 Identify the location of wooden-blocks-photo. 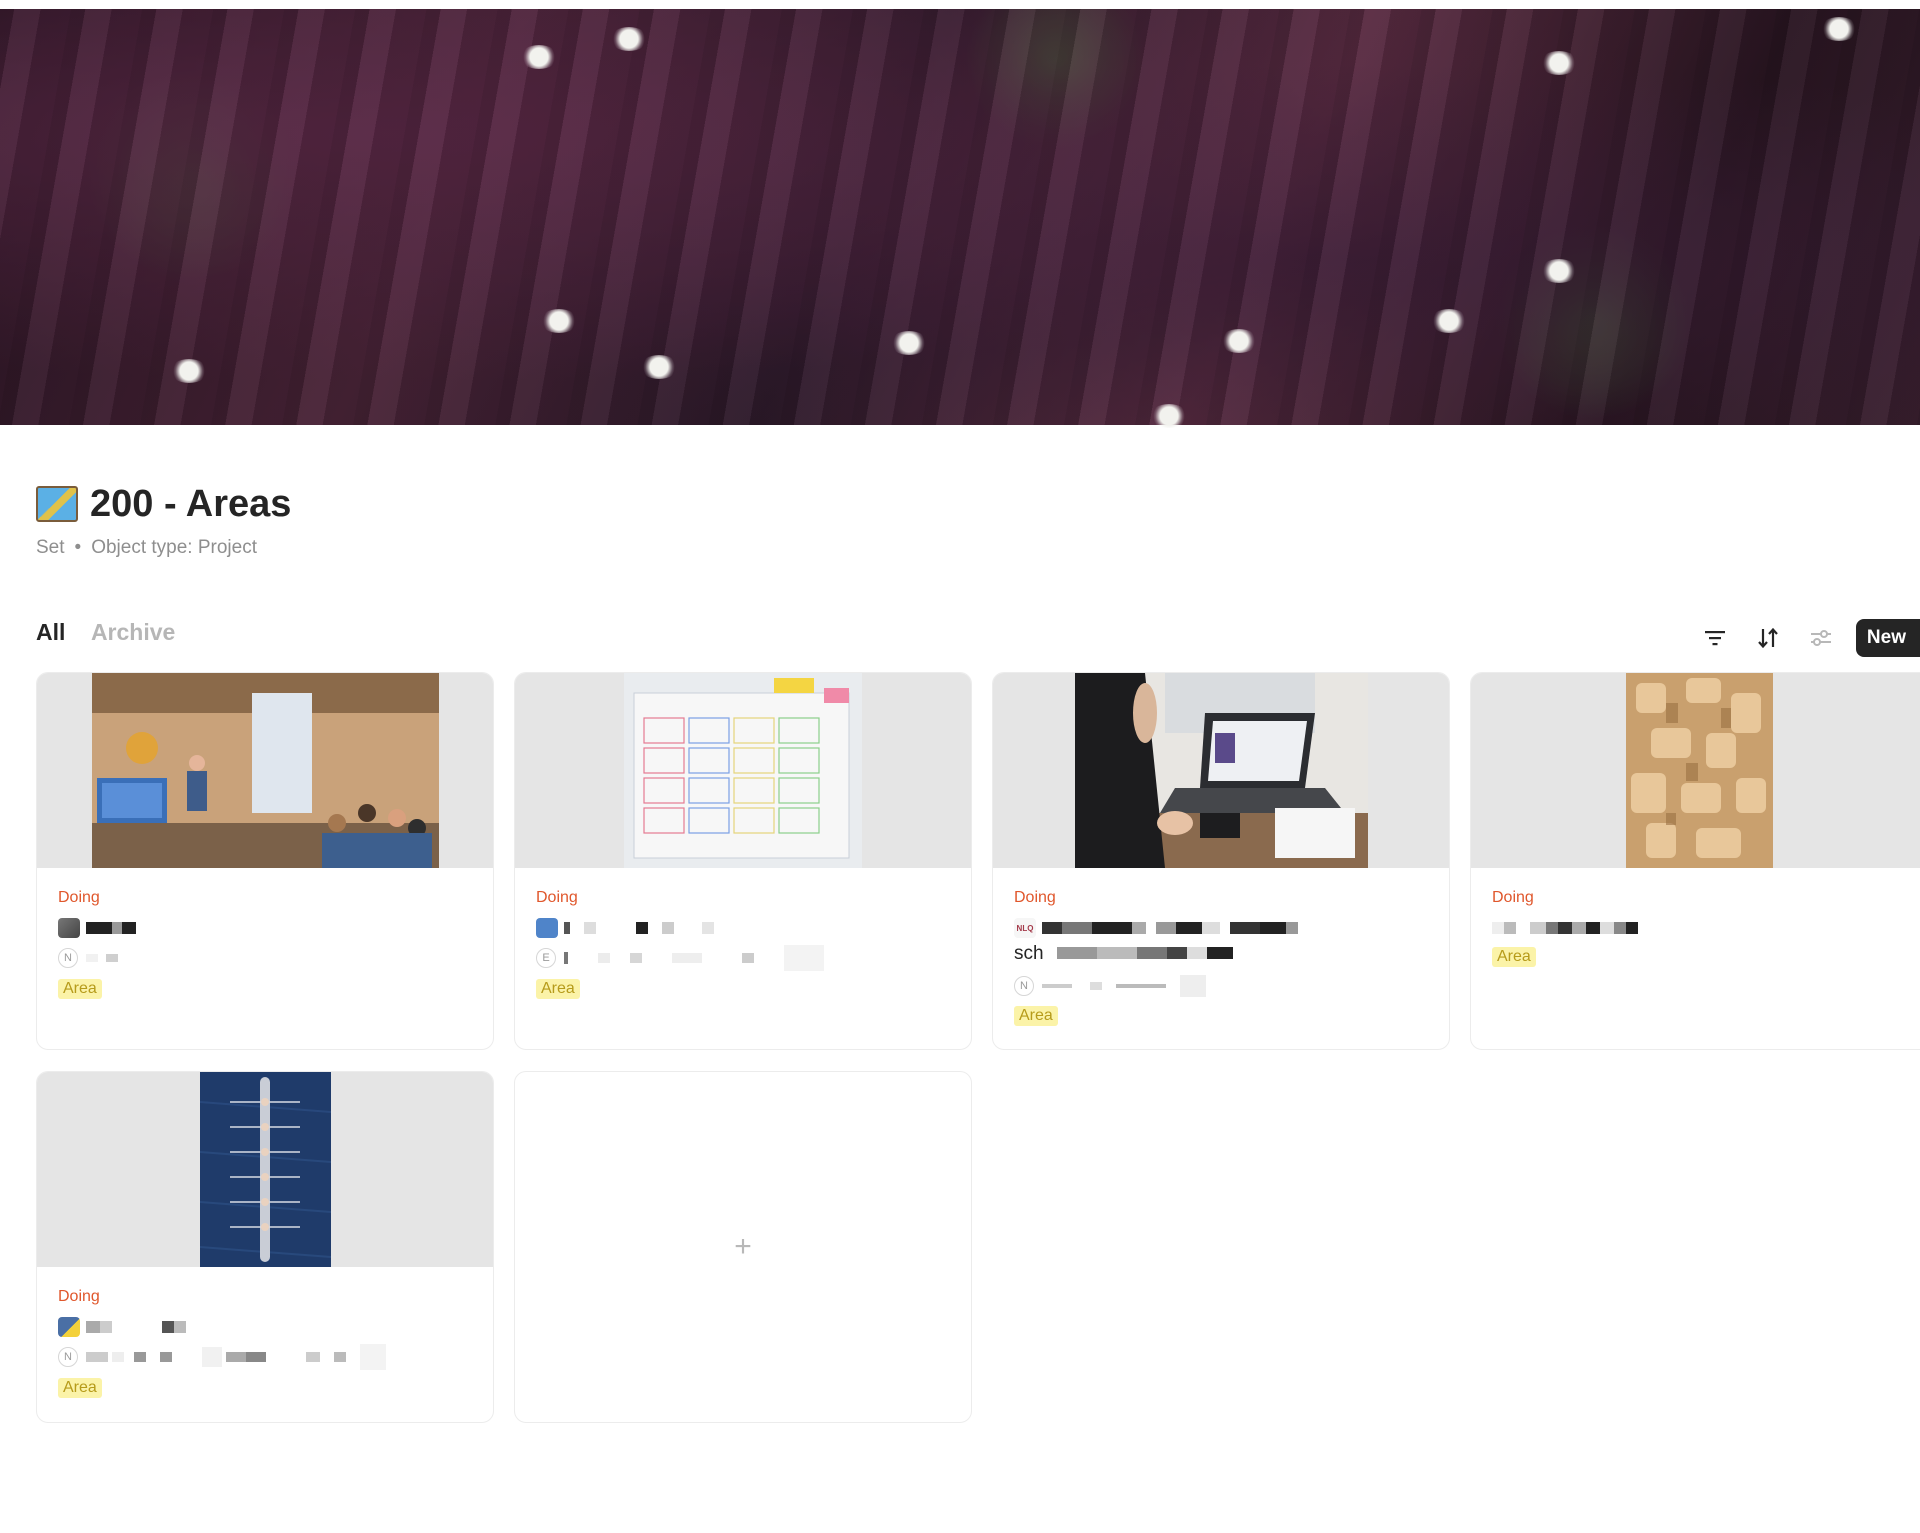
(1699, 770).